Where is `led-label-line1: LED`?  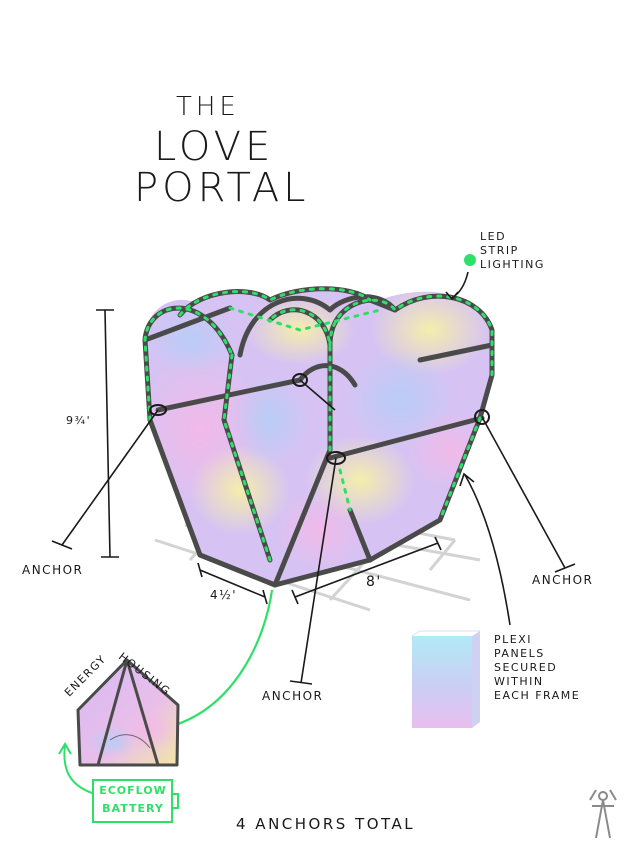
led-label-line1: LED is located at coordinates (493, 236).